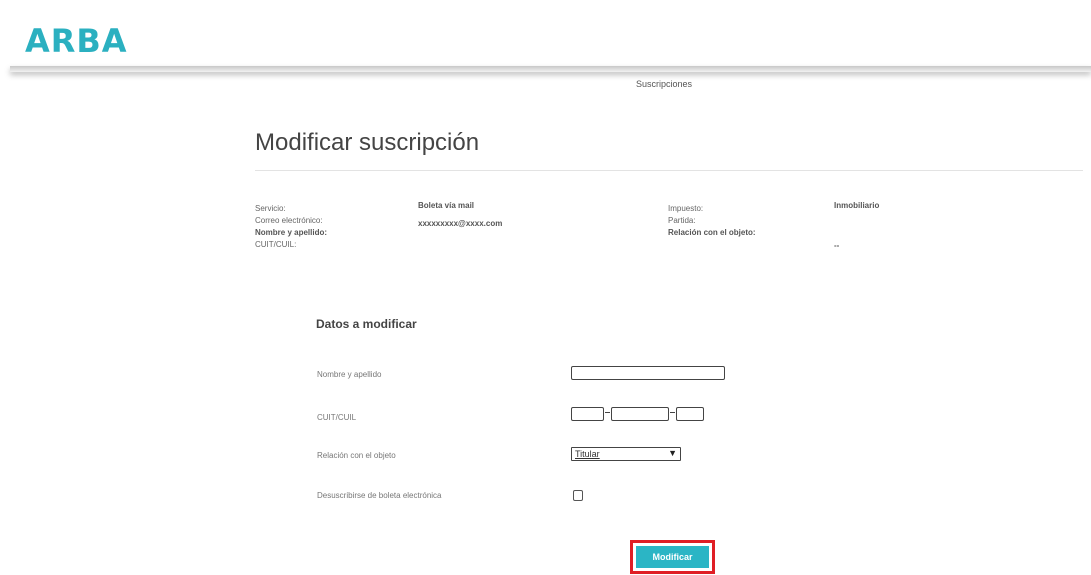  What do you see at coordinates (682, 220) in the screenshot?
I see `label-partida: Partida:` at bounding box center [682, 220].